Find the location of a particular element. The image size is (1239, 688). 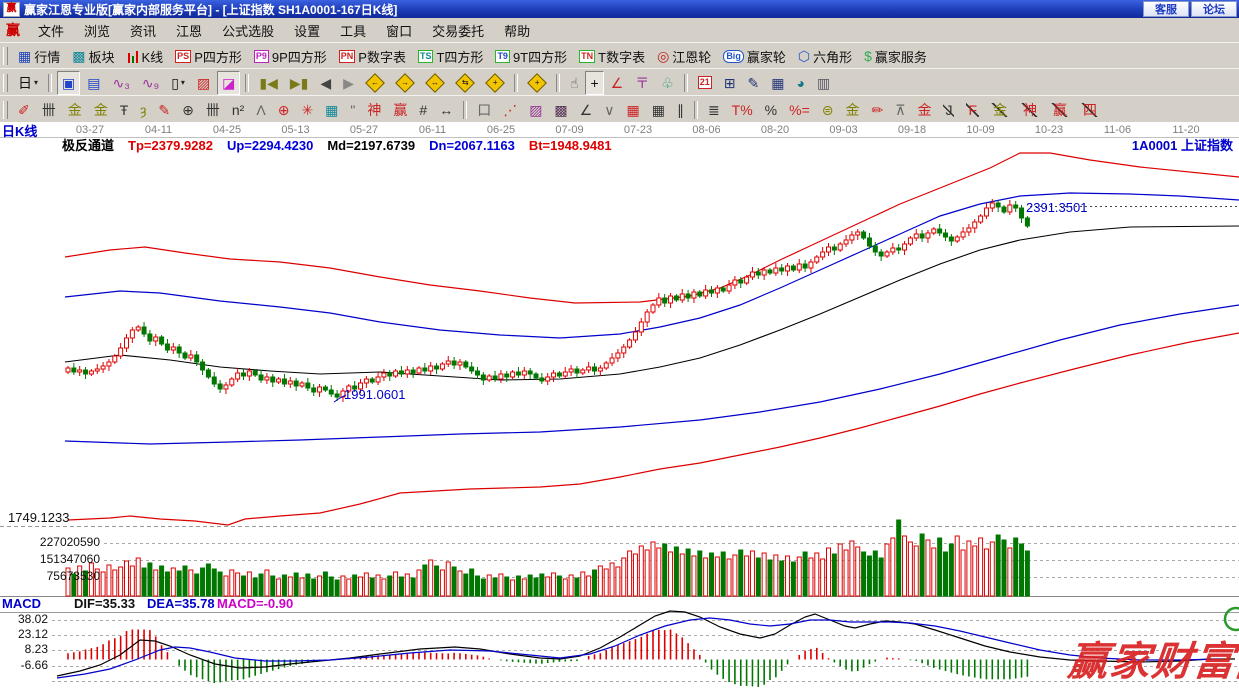

n-square-button: n² is located at coordinates (238, 110).